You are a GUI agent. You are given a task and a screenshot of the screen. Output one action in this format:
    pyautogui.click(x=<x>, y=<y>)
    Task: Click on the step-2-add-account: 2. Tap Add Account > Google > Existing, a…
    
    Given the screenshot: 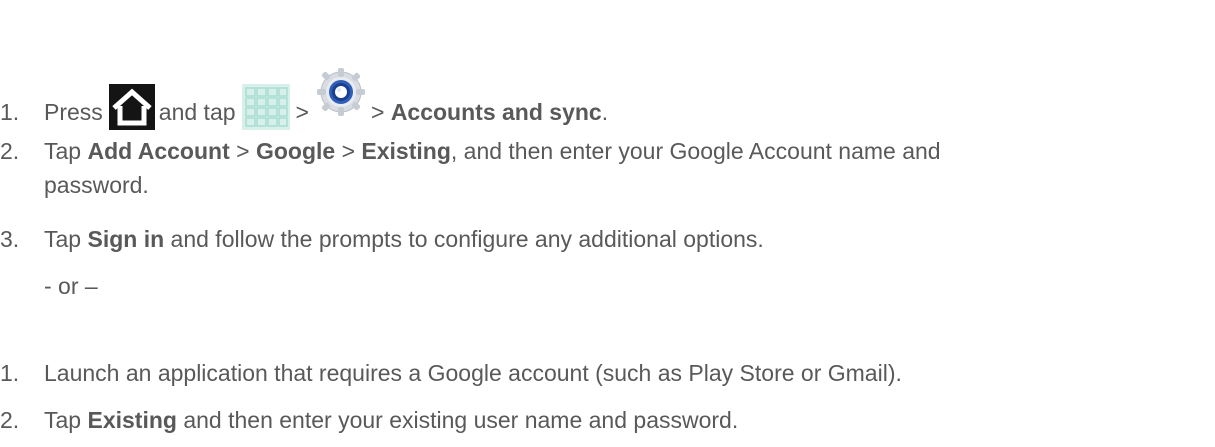 What is the action you would take?
    pyautogui.click(x=470, y=151)
    